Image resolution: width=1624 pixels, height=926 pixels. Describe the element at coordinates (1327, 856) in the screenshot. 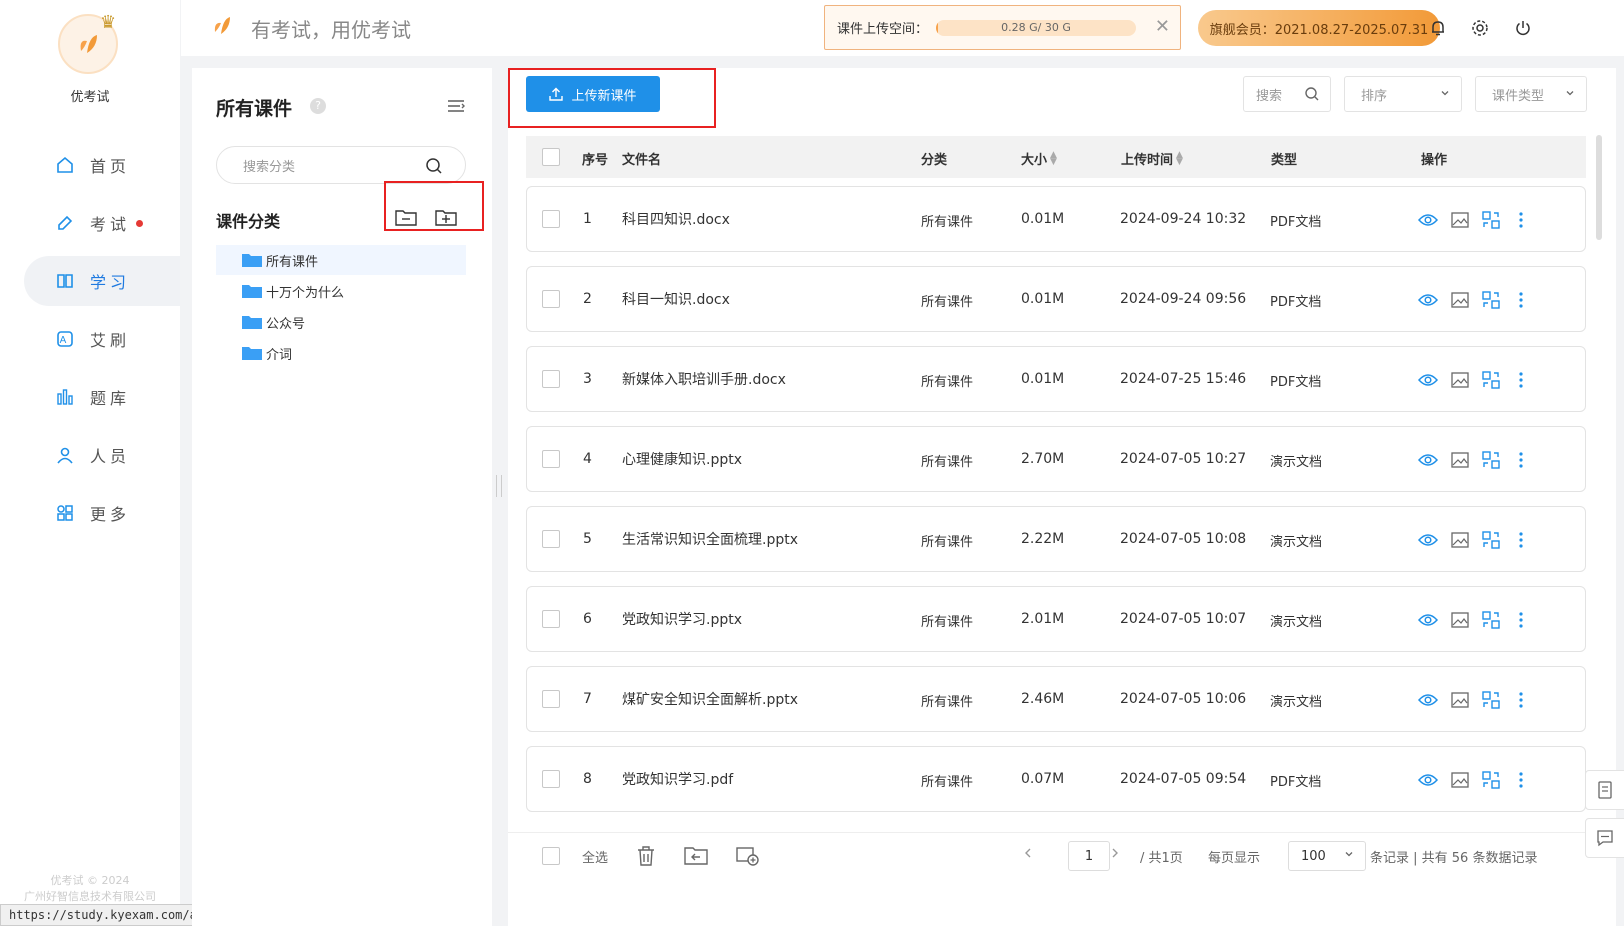

I see `page-size-select: 100` at that location.